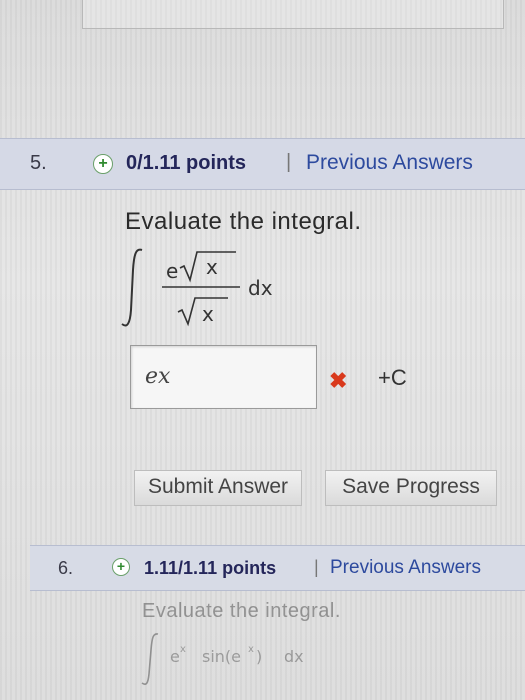 The image size is (525, 700). What do you see at coordinates (218, 488) in the screenshot?
I see `submit-answer-button: Submit Answer` at bounding box center [218, 488].